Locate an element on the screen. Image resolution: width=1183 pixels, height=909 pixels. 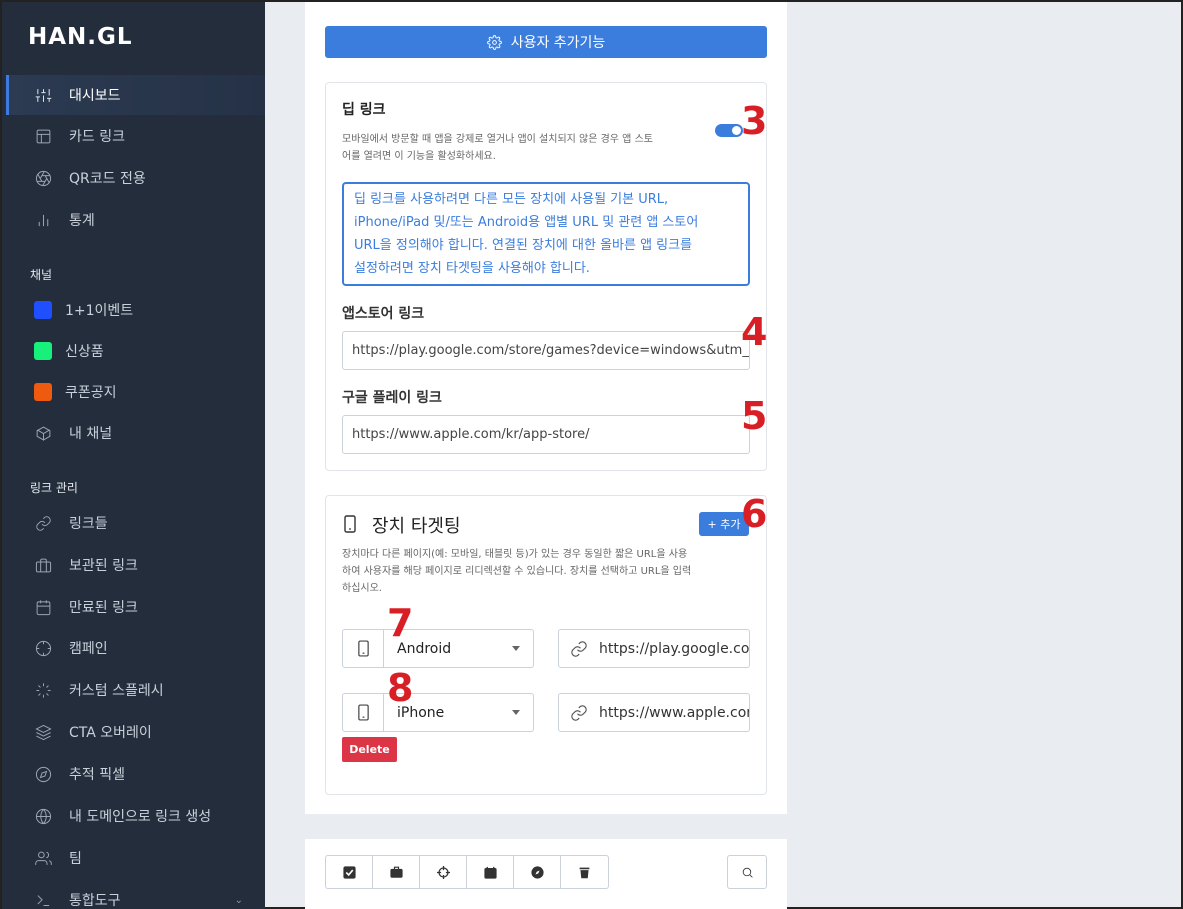
aperture-icon is located at coordinates (43, 178).